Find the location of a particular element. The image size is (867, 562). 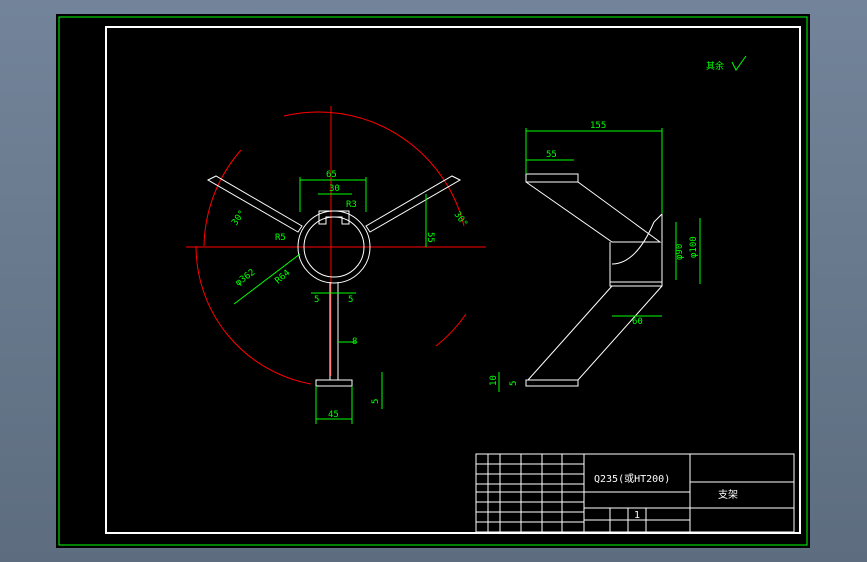

hub-block is located at coordinates (636, 262).